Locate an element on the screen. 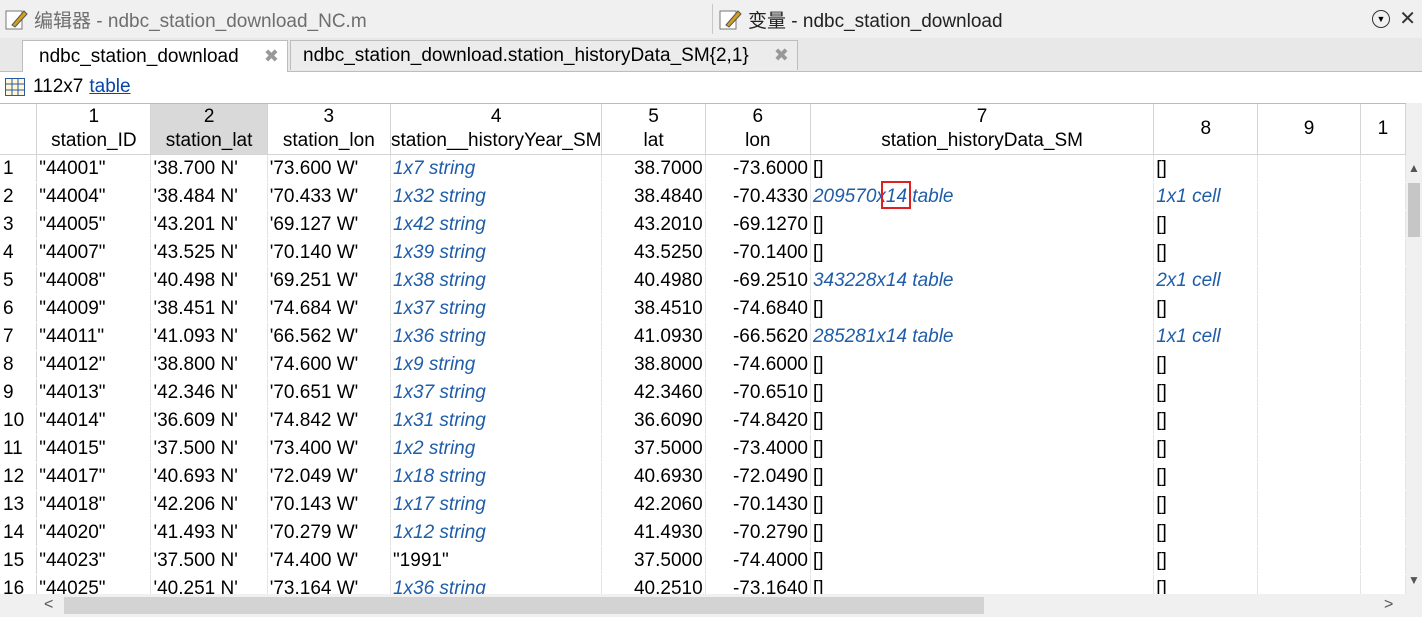 This screenshot has width=1422, height=617. tab-ndbc-station-download: ndbc_station_download ✖ is located at coordinates (155, 56).